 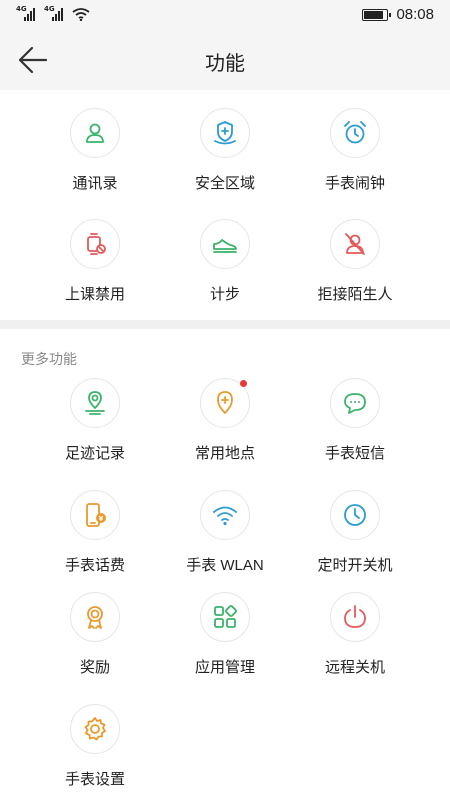 I want to click on more-functions-title: 更多功能, so click(x=49, y=359).